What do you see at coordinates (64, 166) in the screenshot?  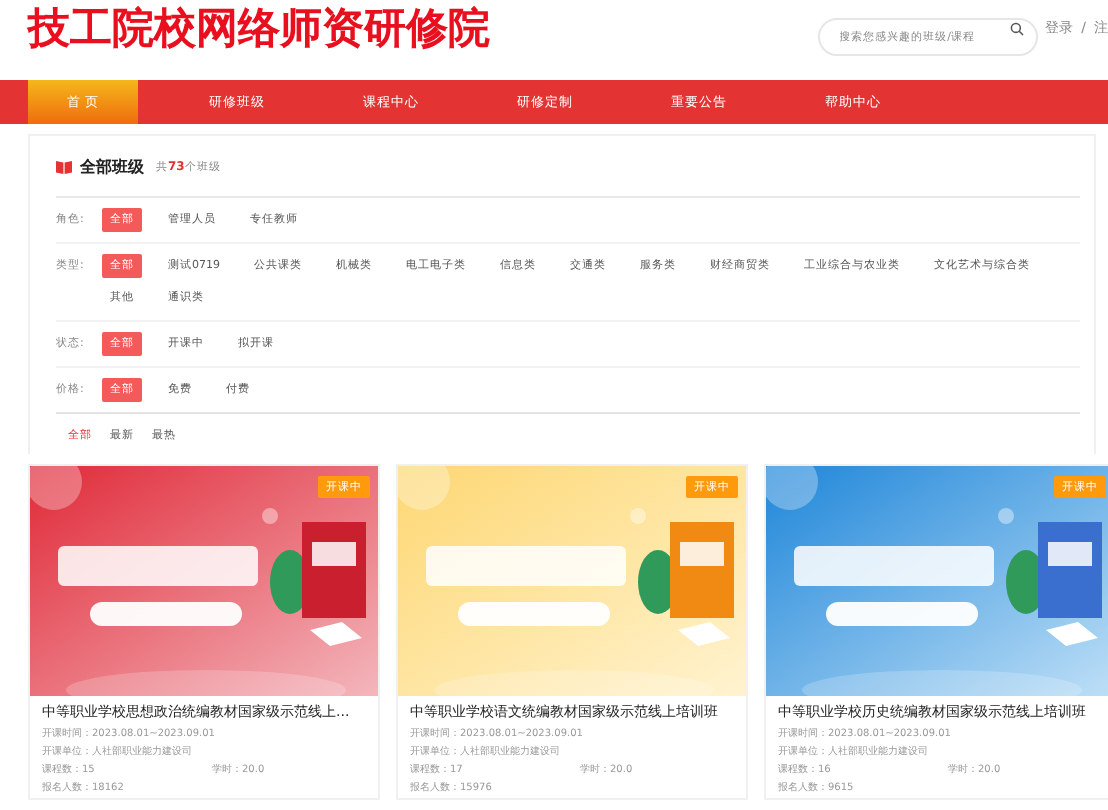 I see `book-icon` at bounding box center [64, 166].